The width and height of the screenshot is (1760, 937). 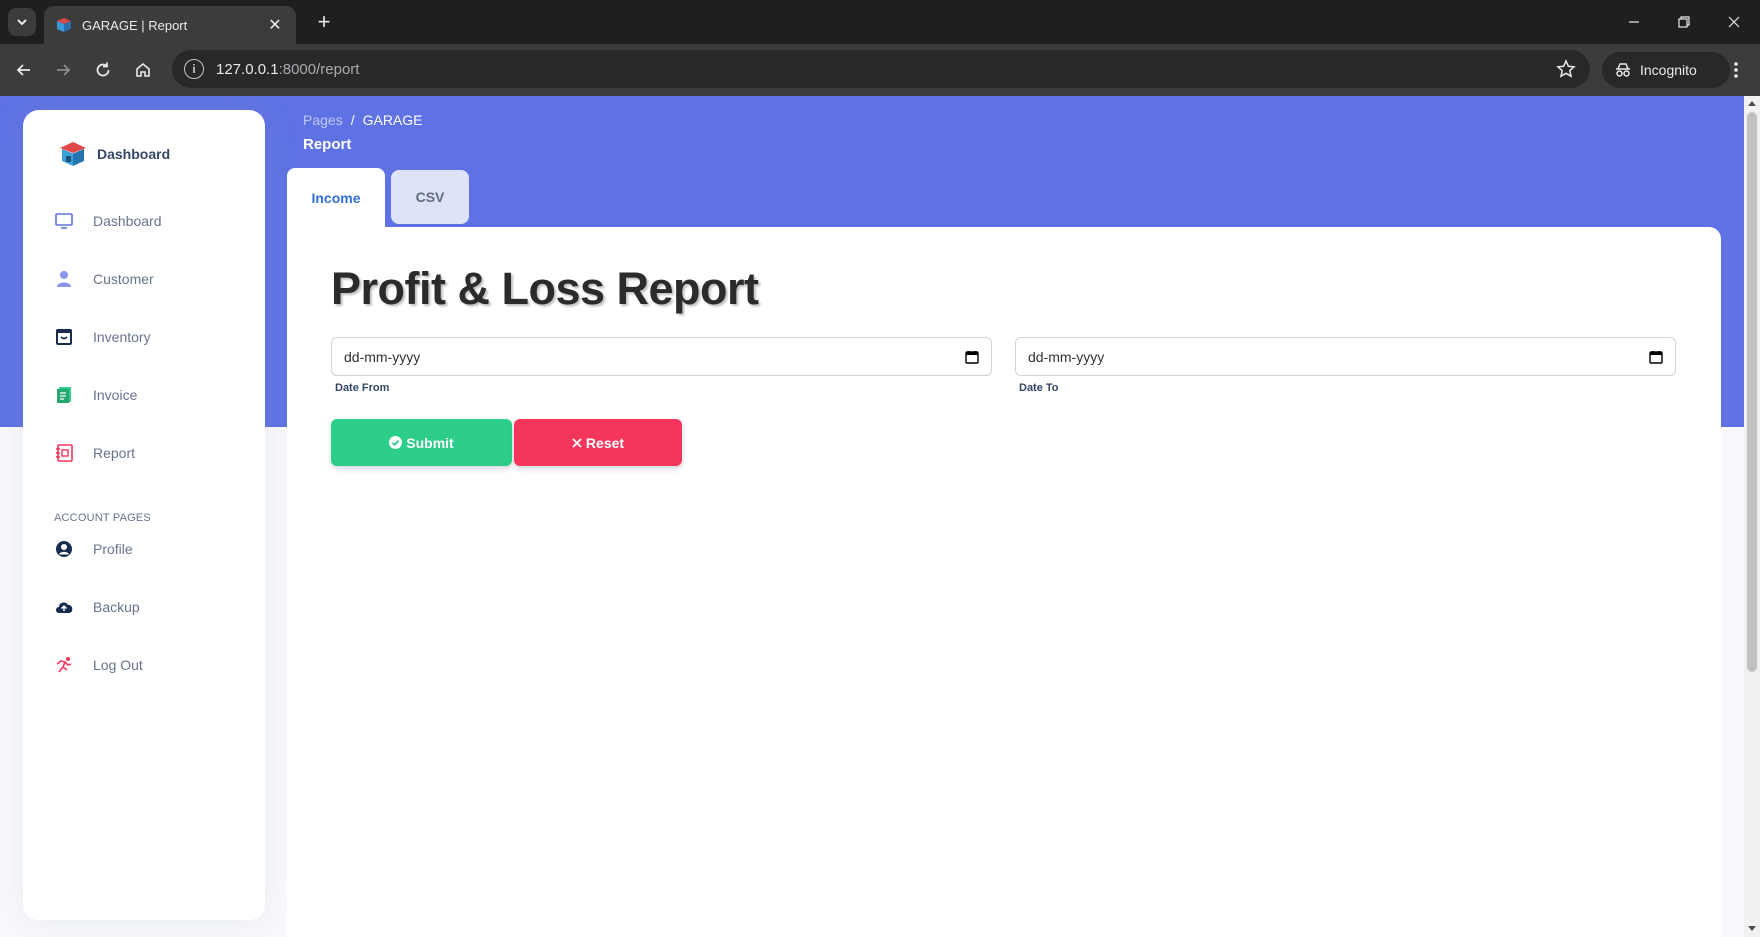 What do you see at coordinates (430, 197) in the screenshot?
I see `tab-csv: CSV` at bounding box center [430, 197].